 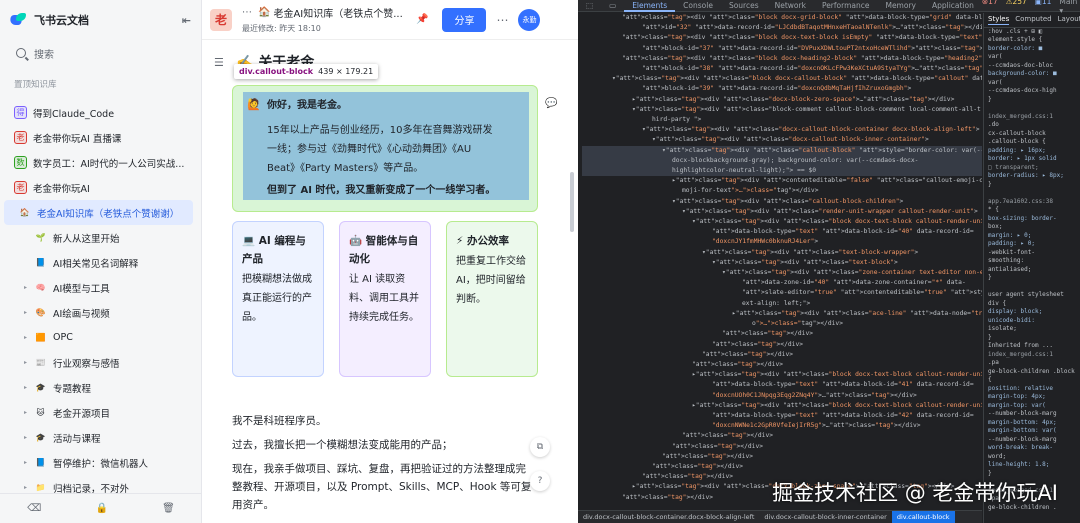 I want to click on dom-node-line: ext-align: left;">, so click(x=782, y=304).